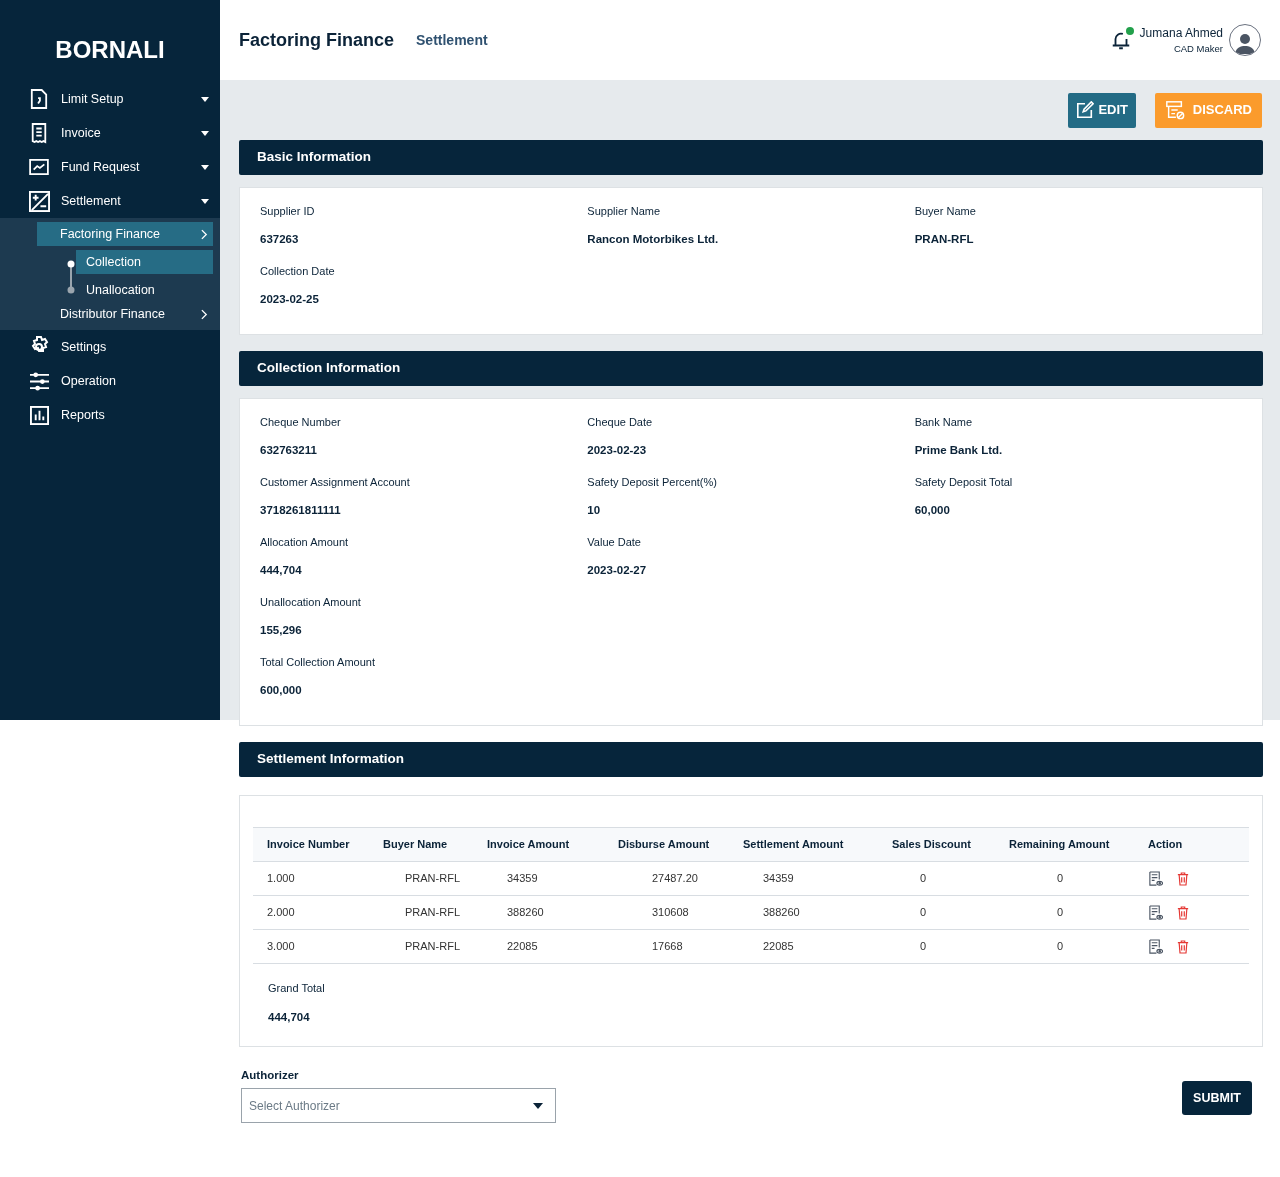 The image size is (1280, 1177). Describe the element at coordinates (311, 946) in the screenshot. I see `table-cell: 3.000` at that location.